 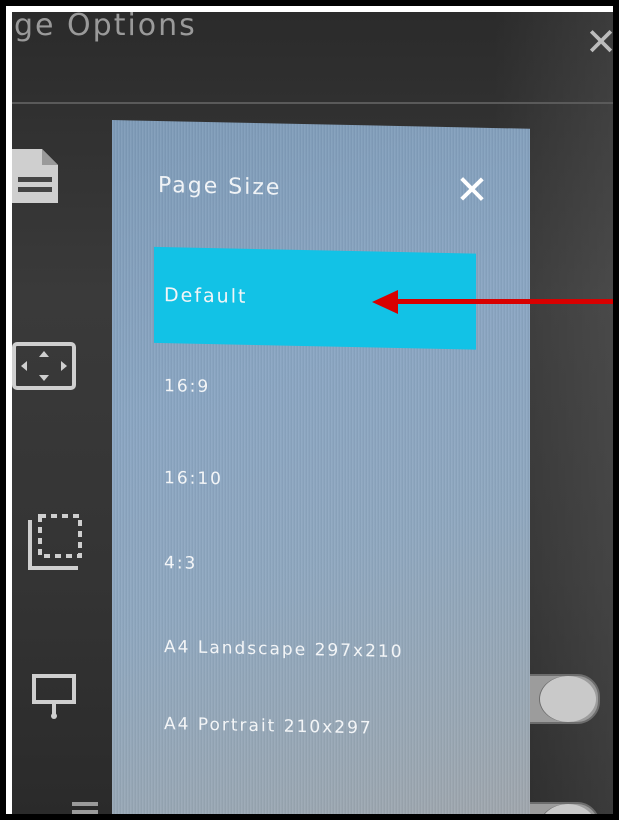 What do you see at coordinates (193, 478) in the screenshot?
I see `option-16-10: 16:10` at bounding box center [193, 478].